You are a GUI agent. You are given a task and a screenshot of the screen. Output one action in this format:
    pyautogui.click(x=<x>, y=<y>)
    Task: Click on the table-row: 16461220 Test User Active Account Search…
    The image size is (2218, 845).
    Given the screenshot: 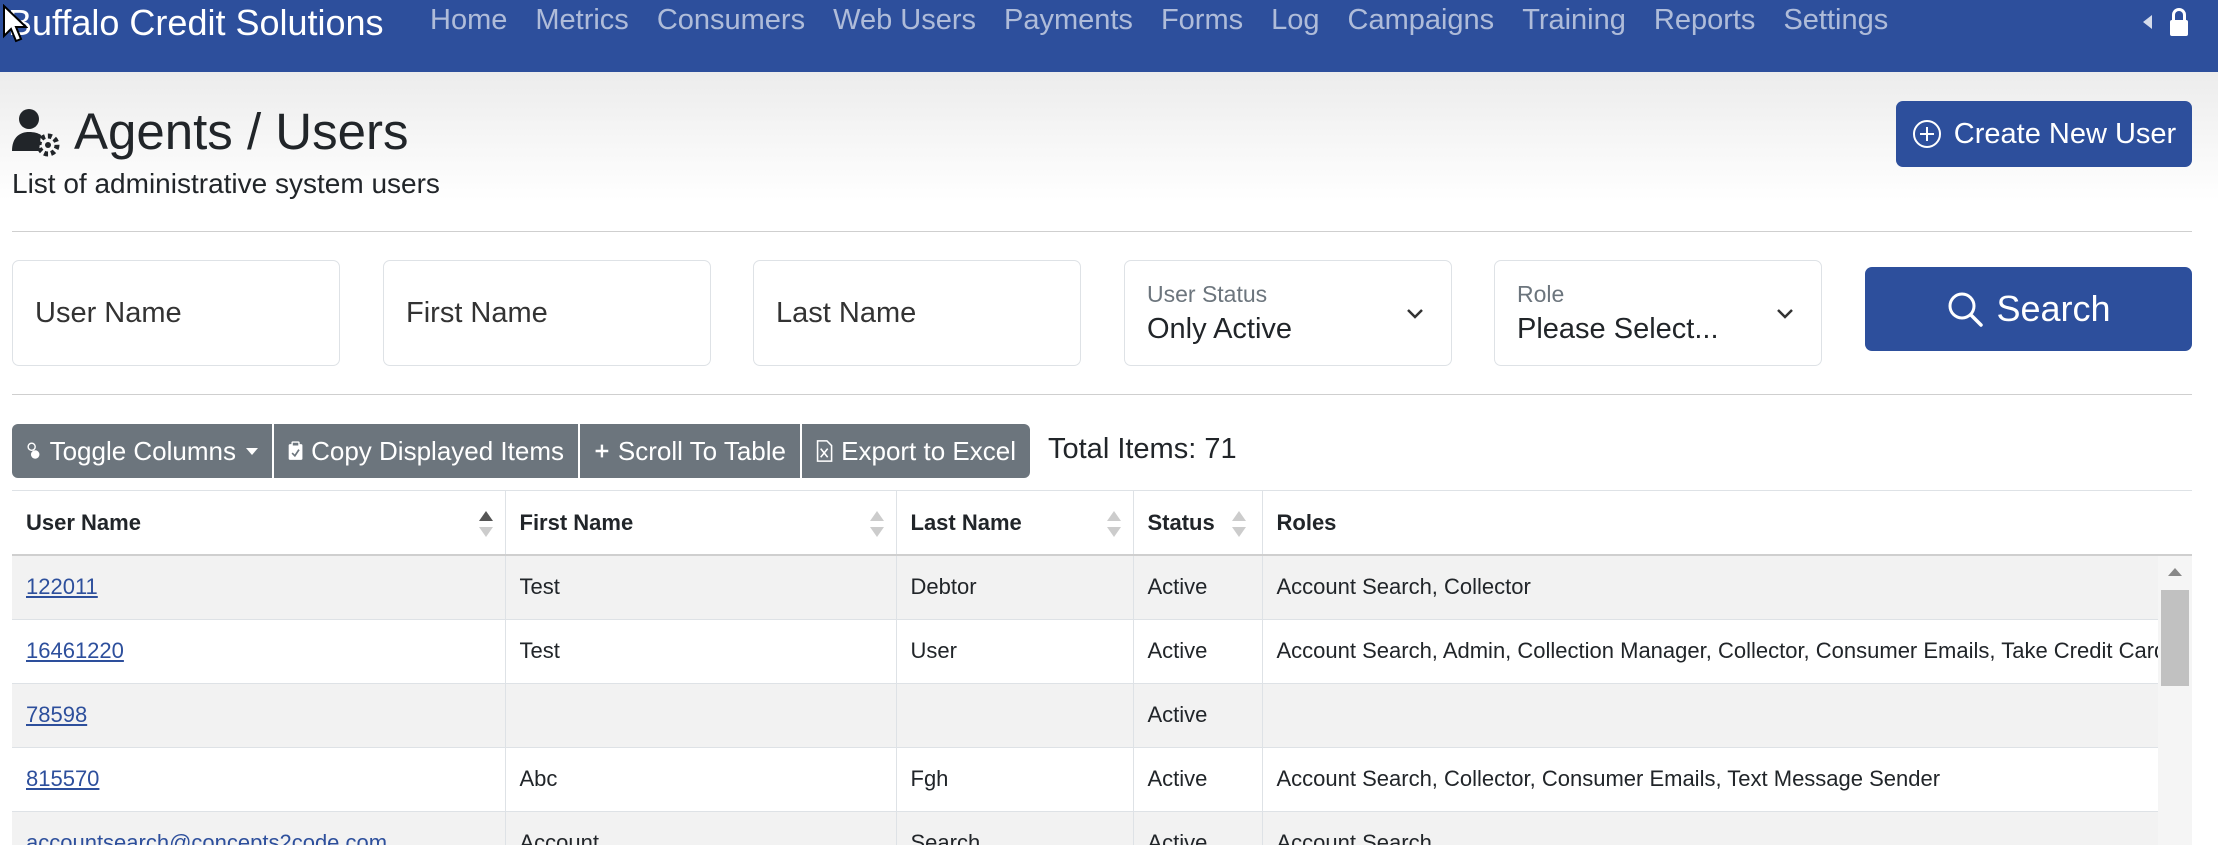 What is the action you would take?
    pyautogui.click(x=1102, y=651)
    